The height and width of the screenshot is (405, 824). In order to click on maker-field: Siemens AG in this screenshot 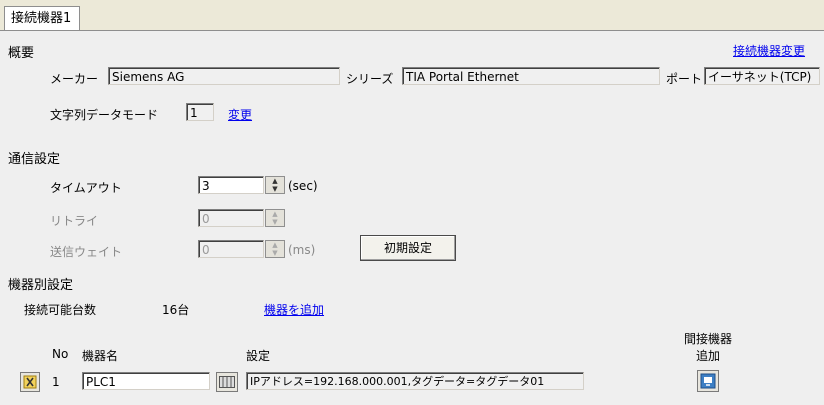, I will do `click(224, 76)`.